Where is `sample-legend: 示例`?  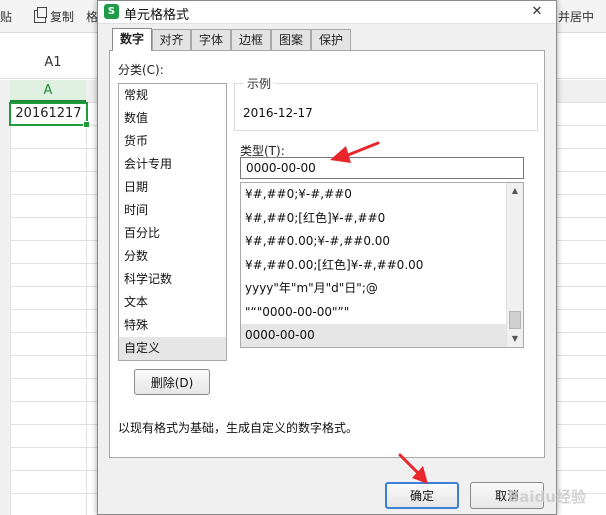
sample-legend: 示例 is located at coordinates (259, 83).